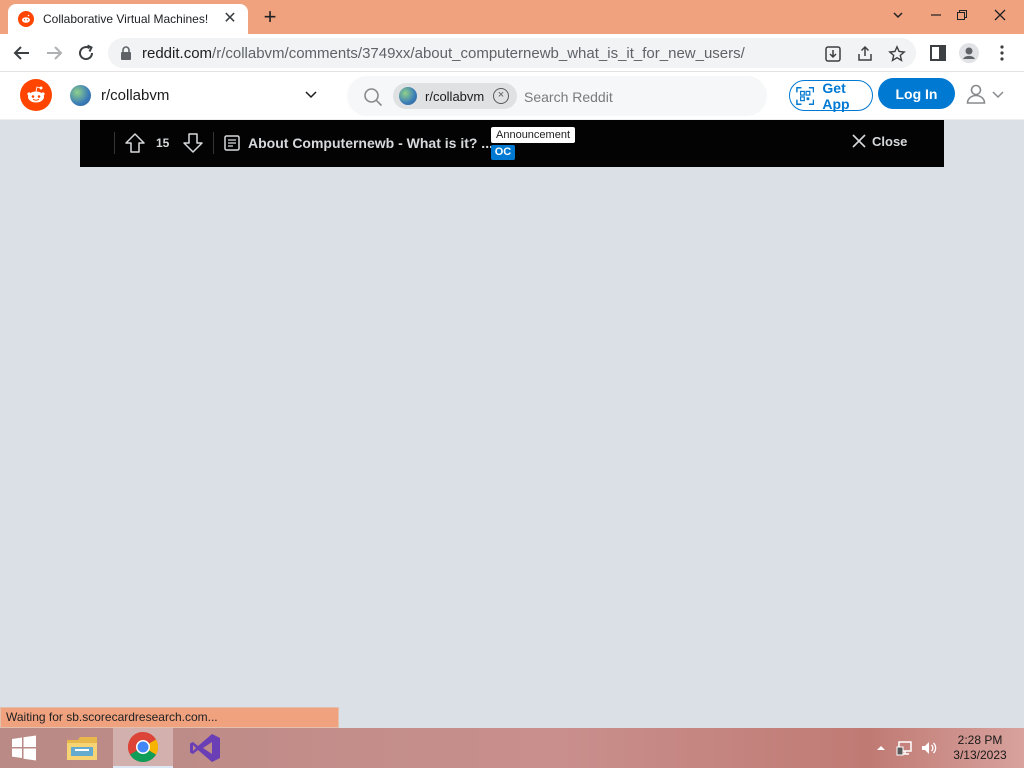 Image resolution: width=1024 pixels, height=768 pixels. I want to click on profile-button, so click(969, 53).